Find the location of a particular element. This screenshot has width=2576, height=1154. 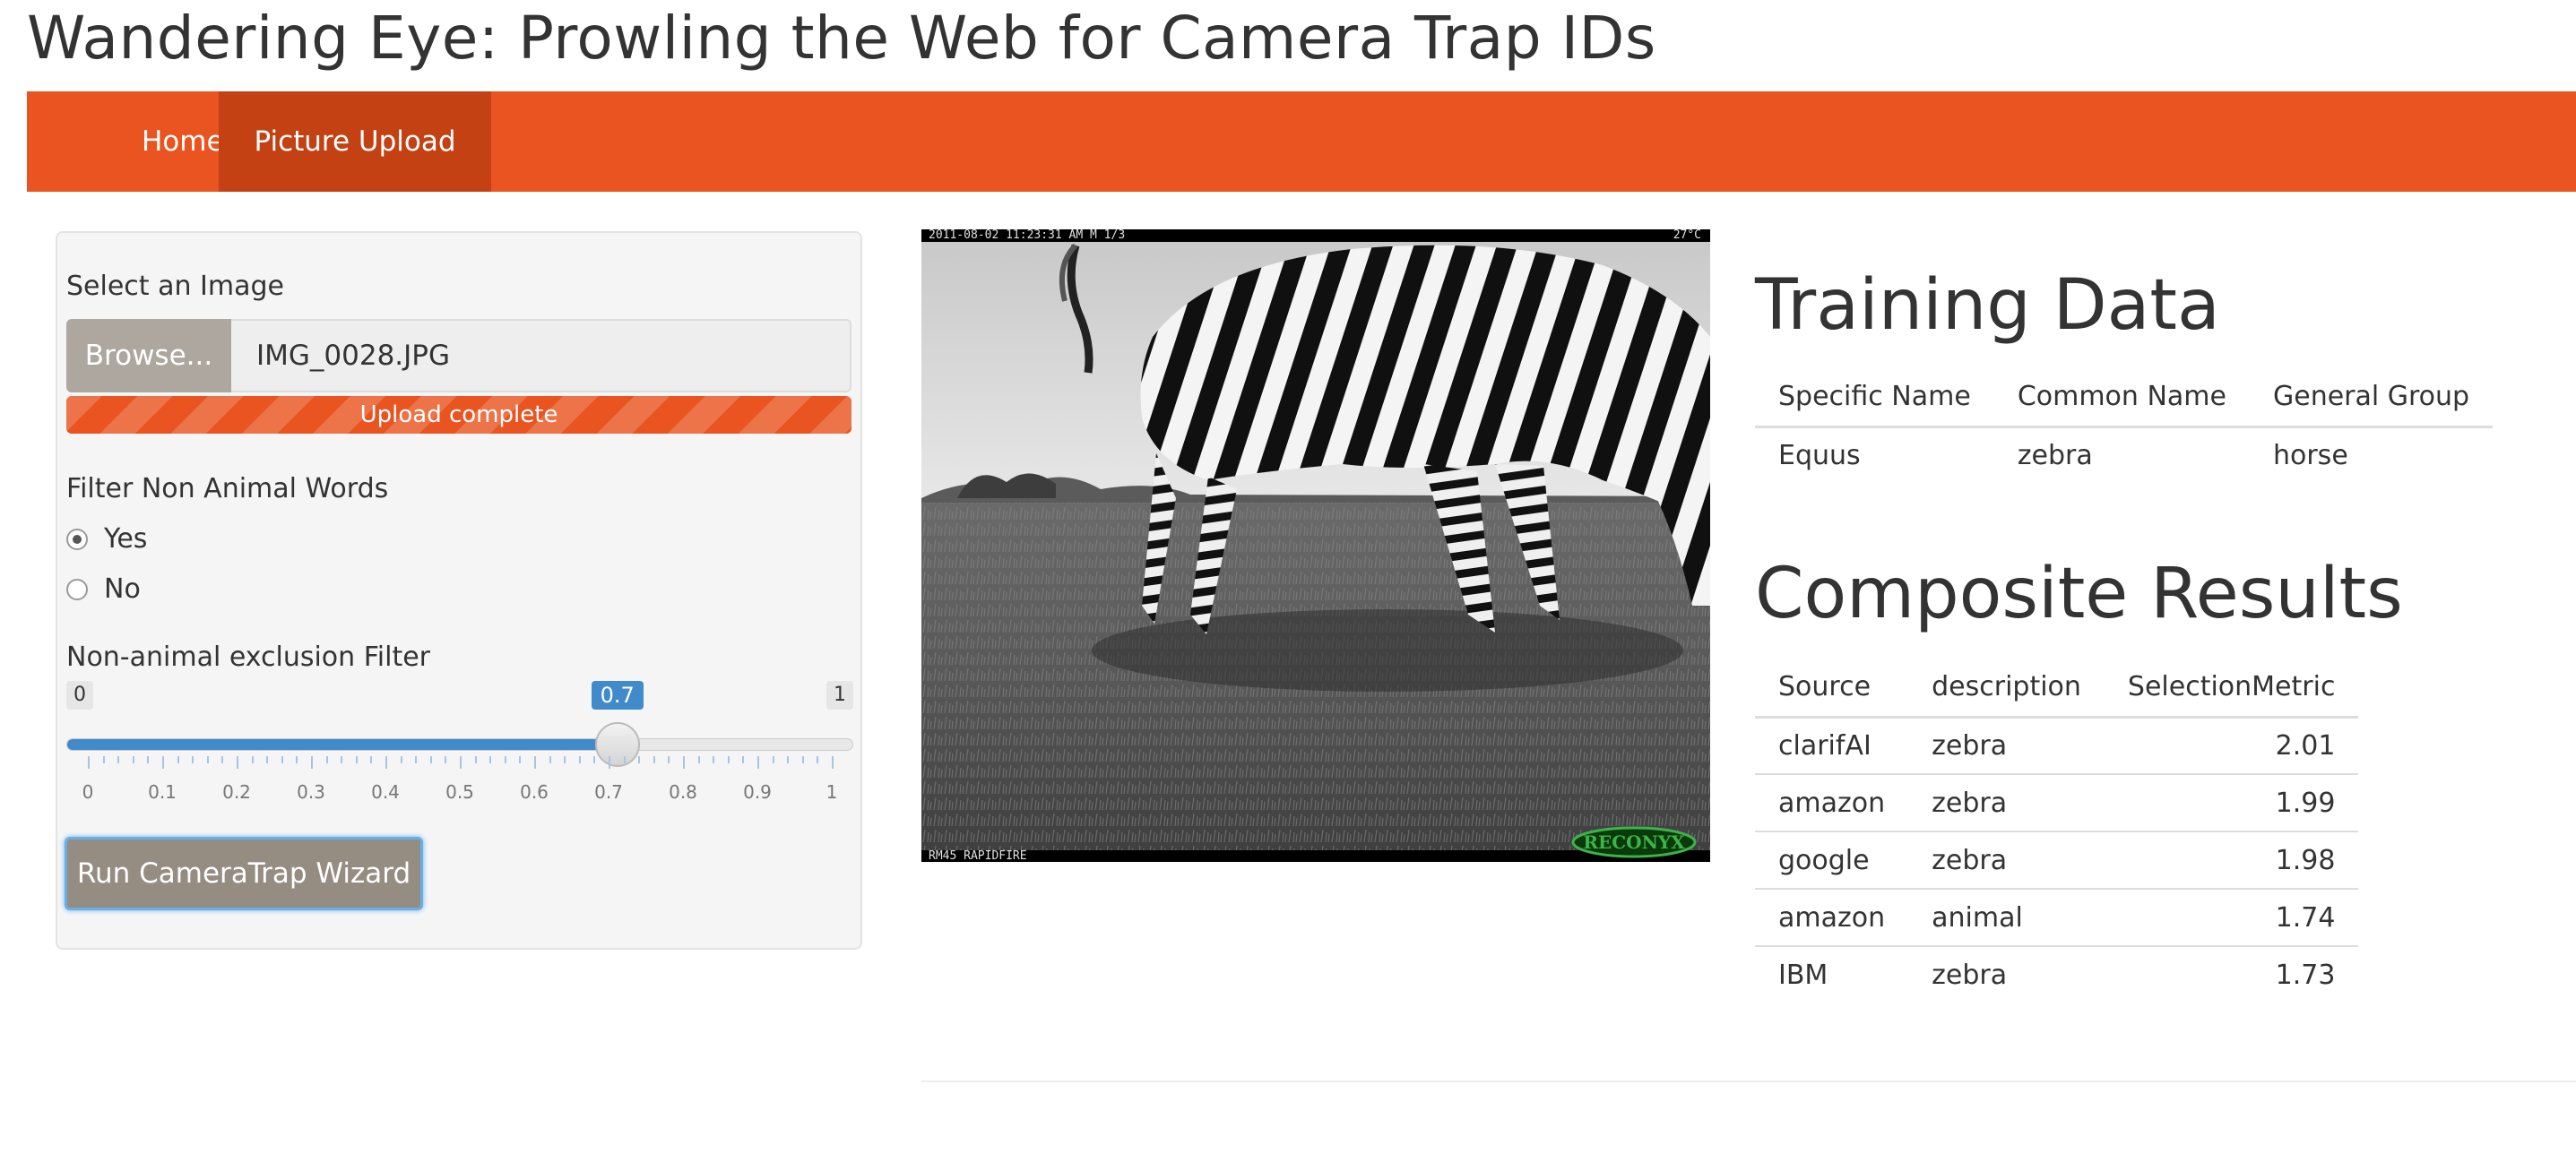

photo-camera-model: RM45 RAPIDFIRE is located at coordinates (978, 855).